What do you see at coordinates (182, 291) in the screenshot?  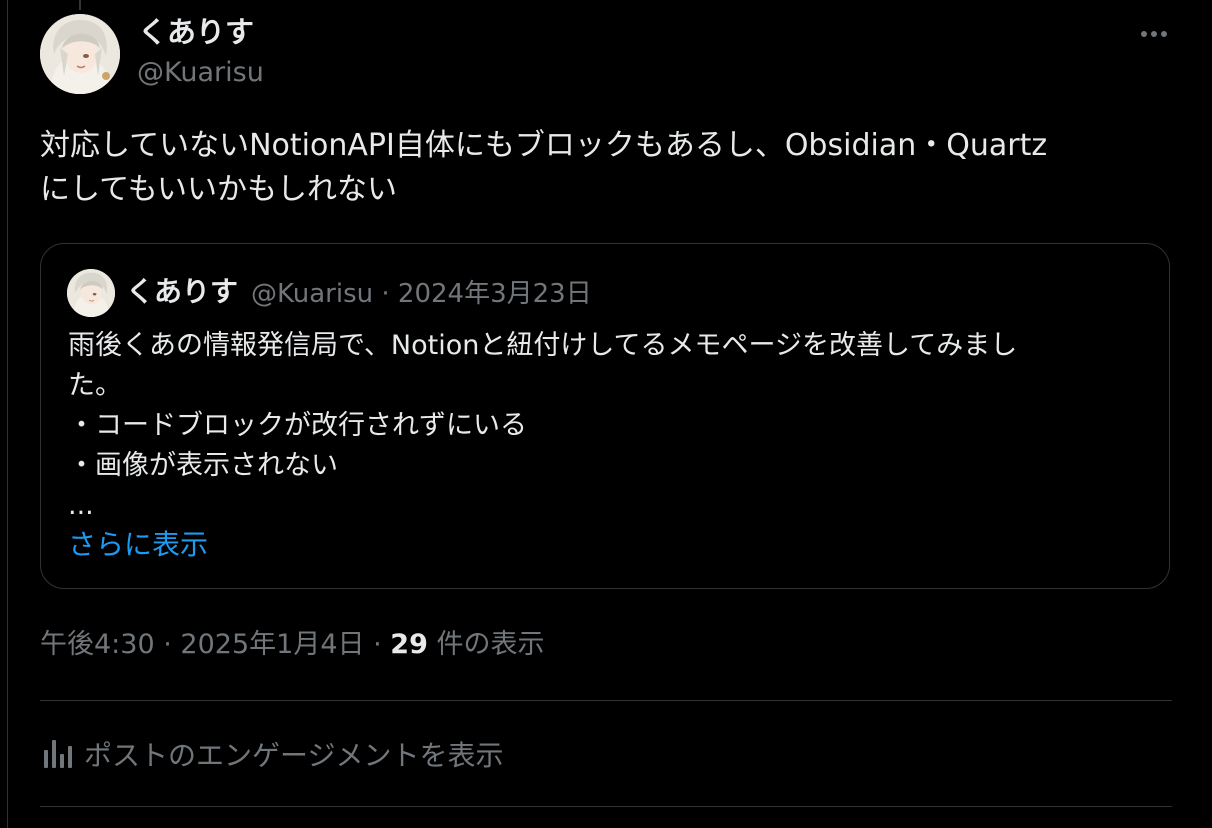 I see `quoted-author-name: くありす` at bounding box center [182, 291].